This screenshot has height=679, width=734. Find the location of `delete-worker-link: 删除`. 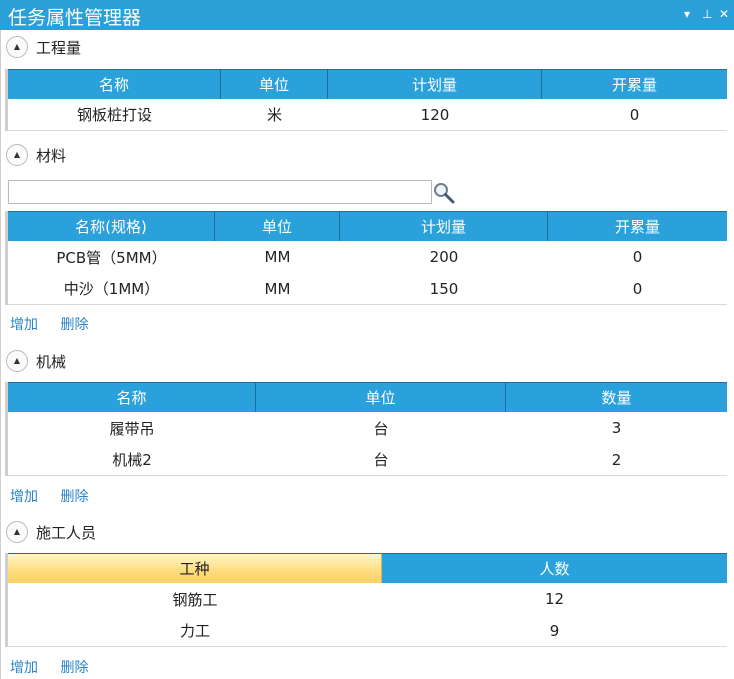

delete-worker-link: 删除 is located at coordinates (74, 668).